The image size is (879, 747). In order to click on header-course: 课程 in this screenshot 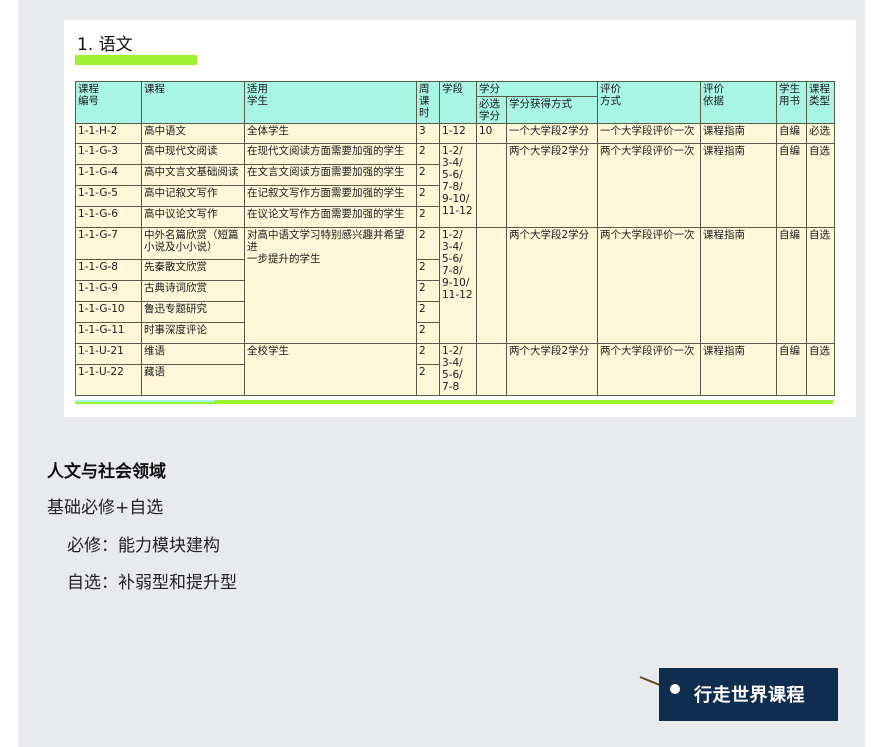, I will do `click(193, 102)`.